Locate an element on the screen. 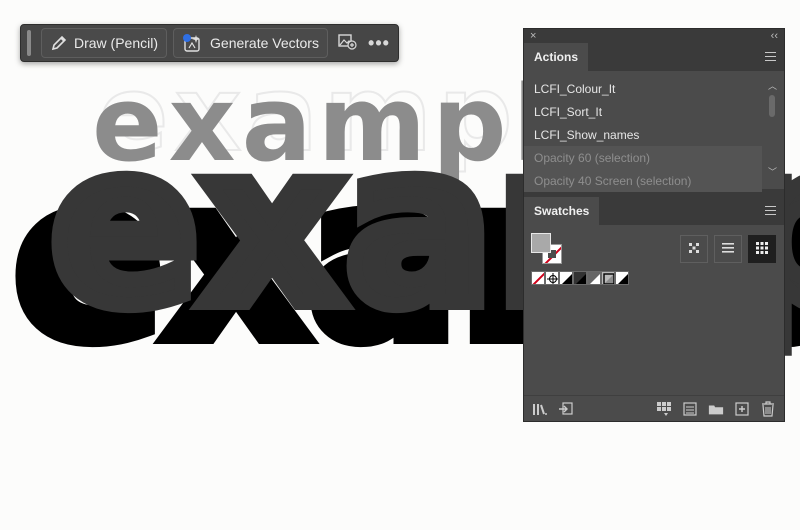 The width and height of the screenshot is (800, 530). import-icon is located at coordinates (566, 409).